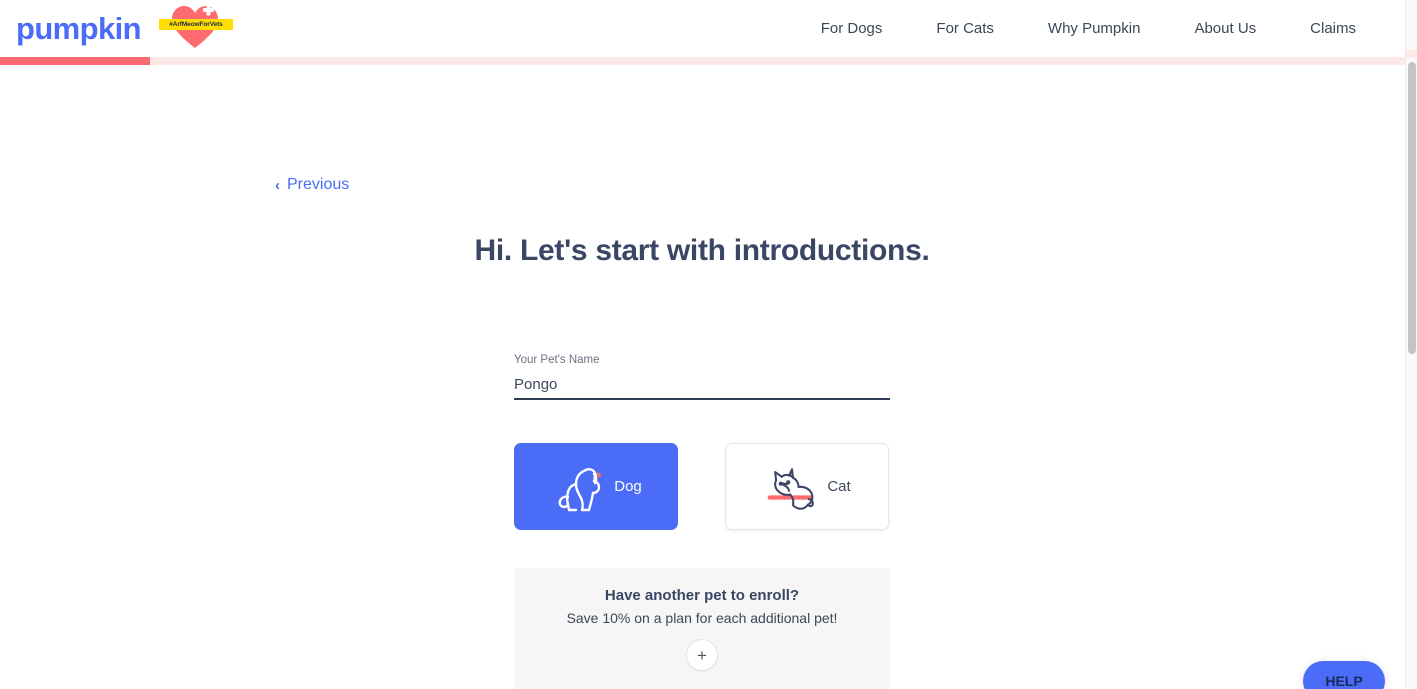 The image size is (1417, 689). What do you see at coordinates (702, 595) in the screenshot?
I see `another-pet-title: Have another pet to enroll?` at bounding box center [702, 595].